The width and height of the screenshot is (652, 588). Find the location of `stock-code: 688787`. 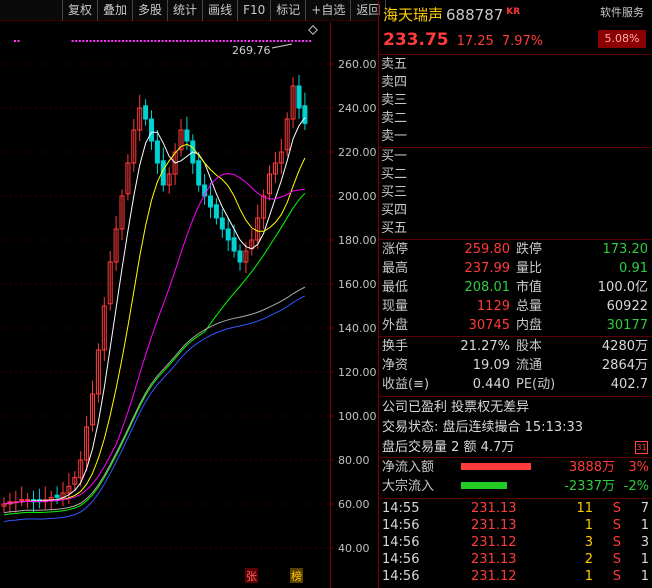

stock-code: 688787 is located at coordinates (475, 15).